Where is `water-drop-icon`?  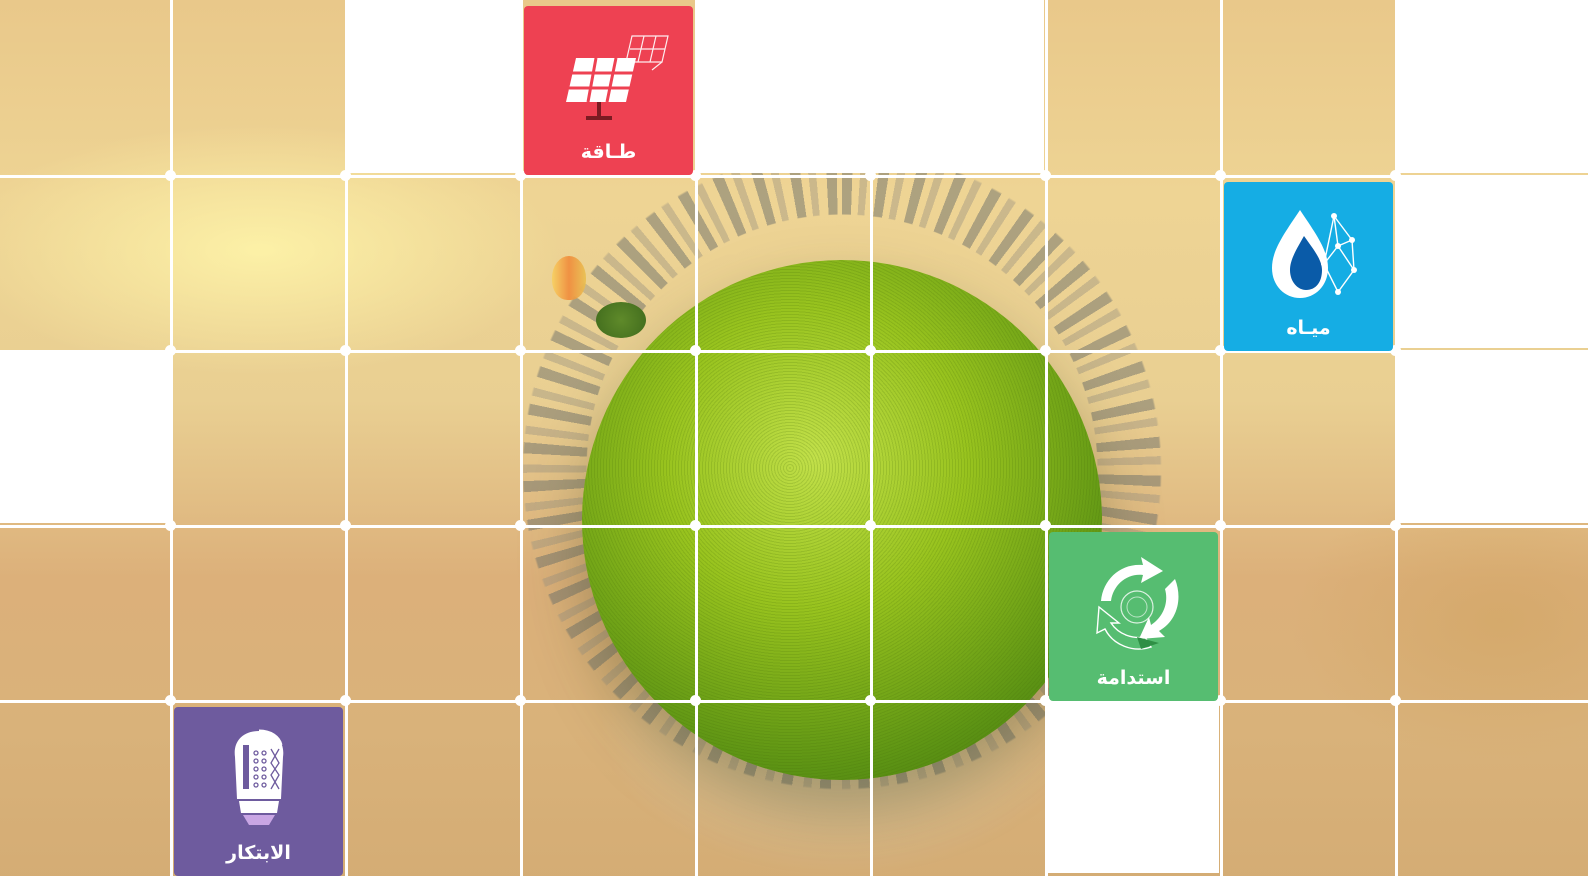 water-drop-icon is located at coordinates (1308, 254).